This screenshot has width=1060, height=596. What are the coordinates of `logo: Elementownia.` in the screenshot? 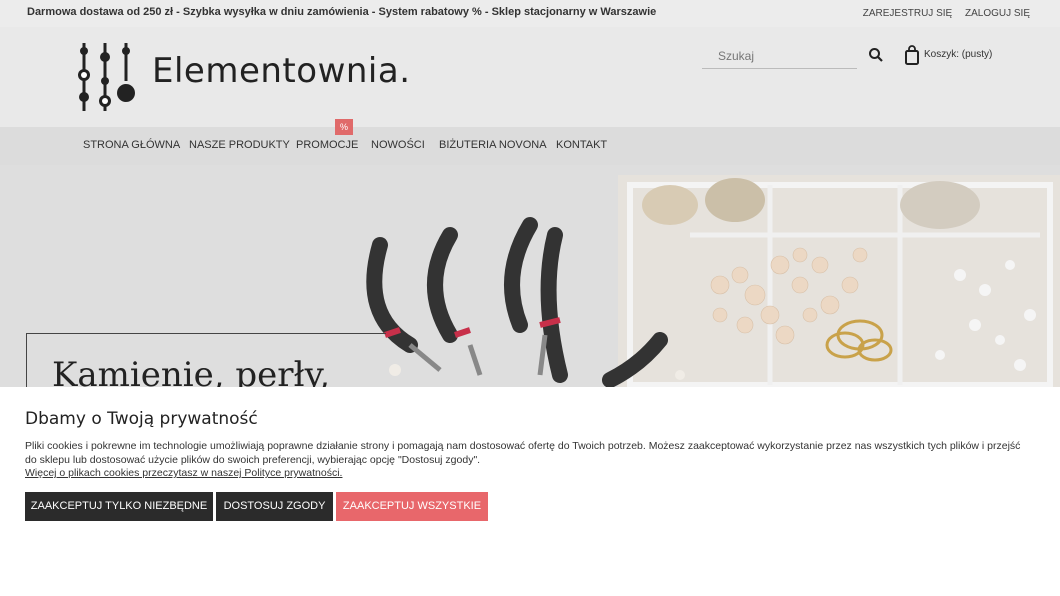 It's located at (254, 78).